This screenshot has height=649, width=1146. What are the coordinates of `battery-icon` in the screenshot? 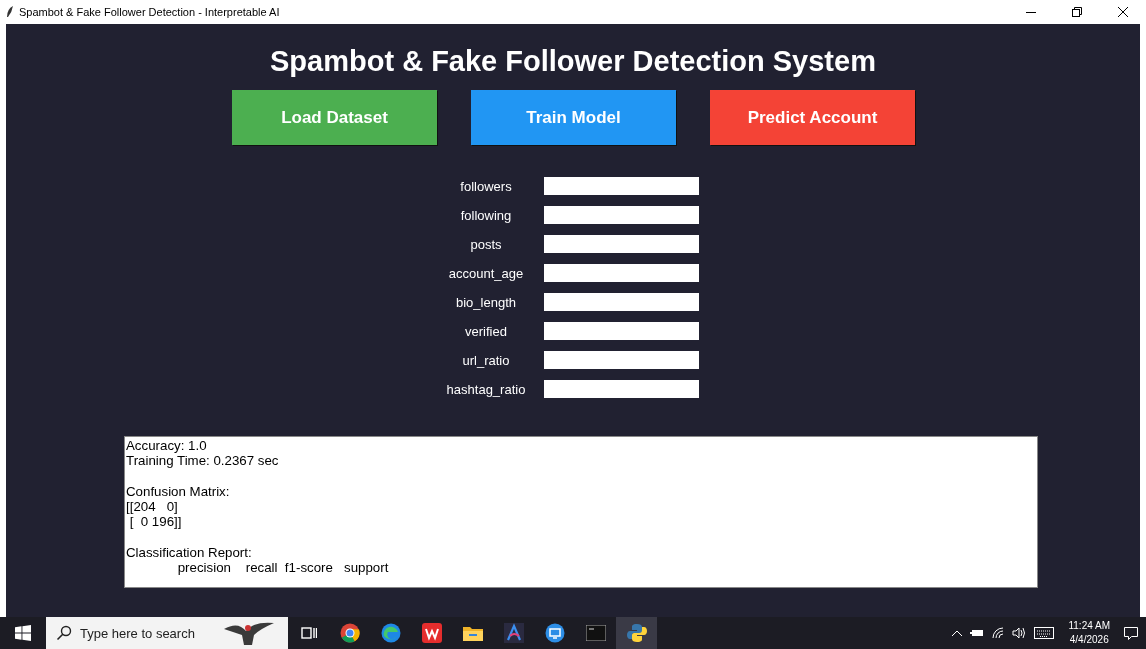 It's located at (977, 633).